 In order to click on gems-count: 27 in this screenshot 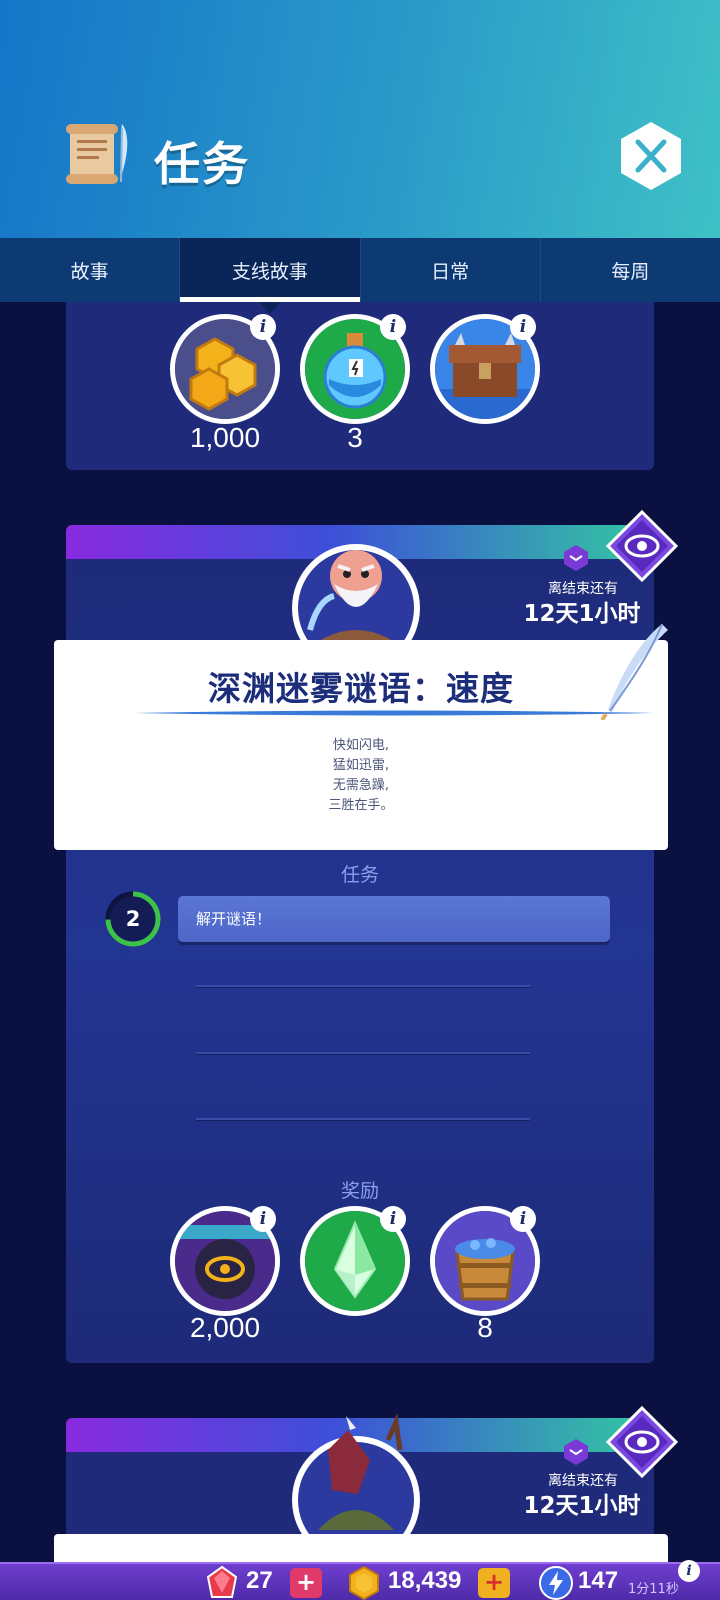, I will do `click(259, 1580)`.